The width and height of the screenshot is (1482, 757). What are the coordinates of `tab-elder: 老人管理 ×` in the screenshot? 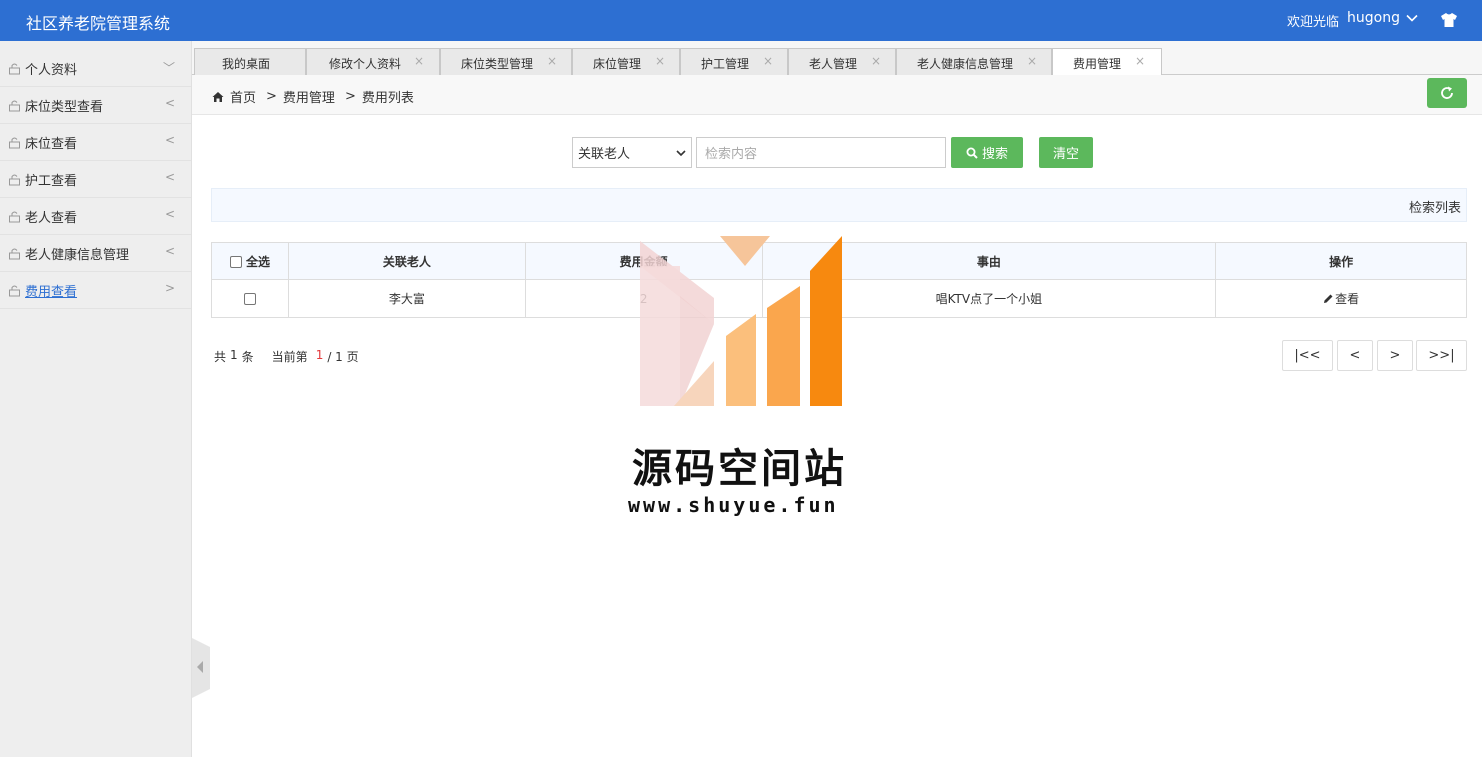 It's located at (842, 61).